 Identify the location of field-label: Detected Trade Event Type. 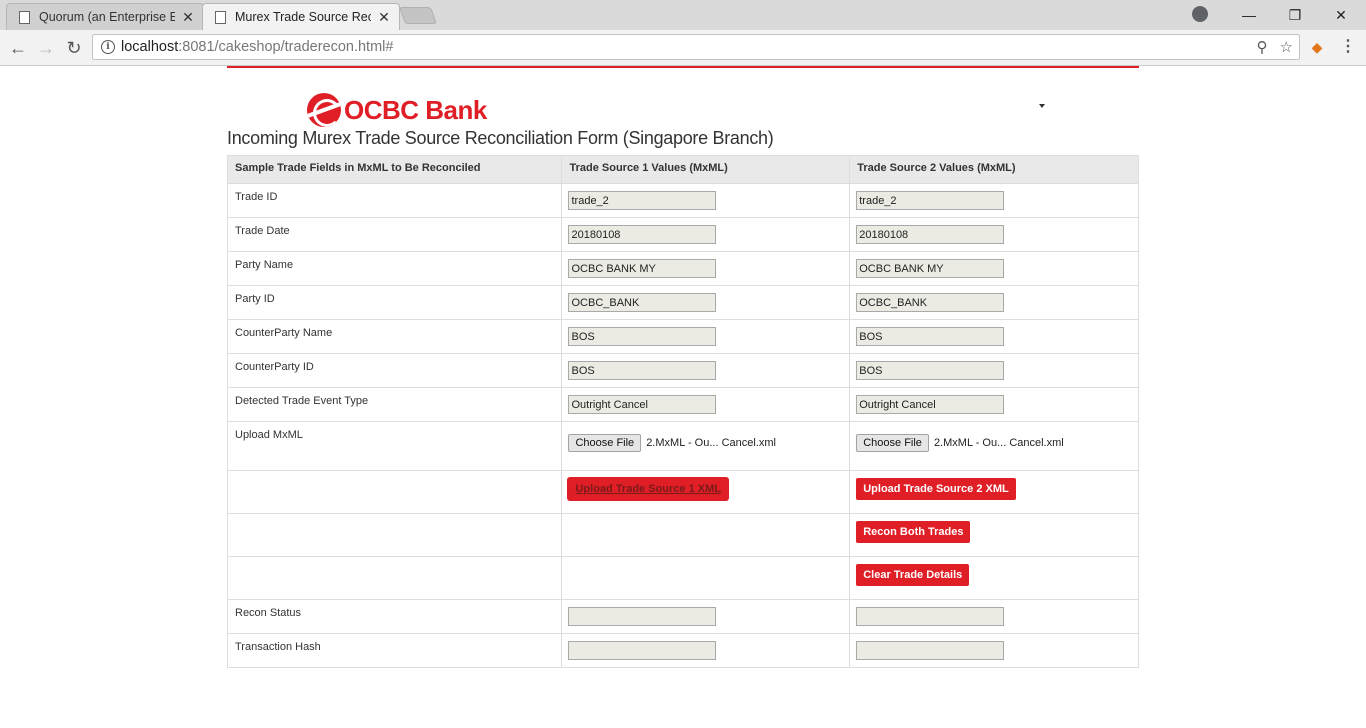
(394, 404).